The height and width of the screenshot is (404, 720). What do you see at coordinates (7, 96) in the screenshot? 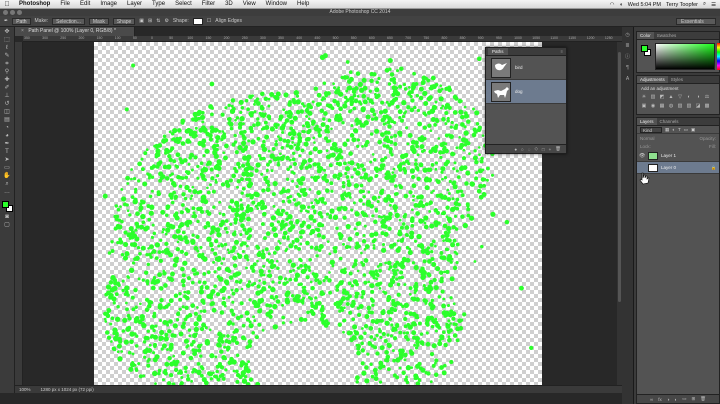
I see `stamp-tool-icon: ⊥` at bounding box center [7, 96].